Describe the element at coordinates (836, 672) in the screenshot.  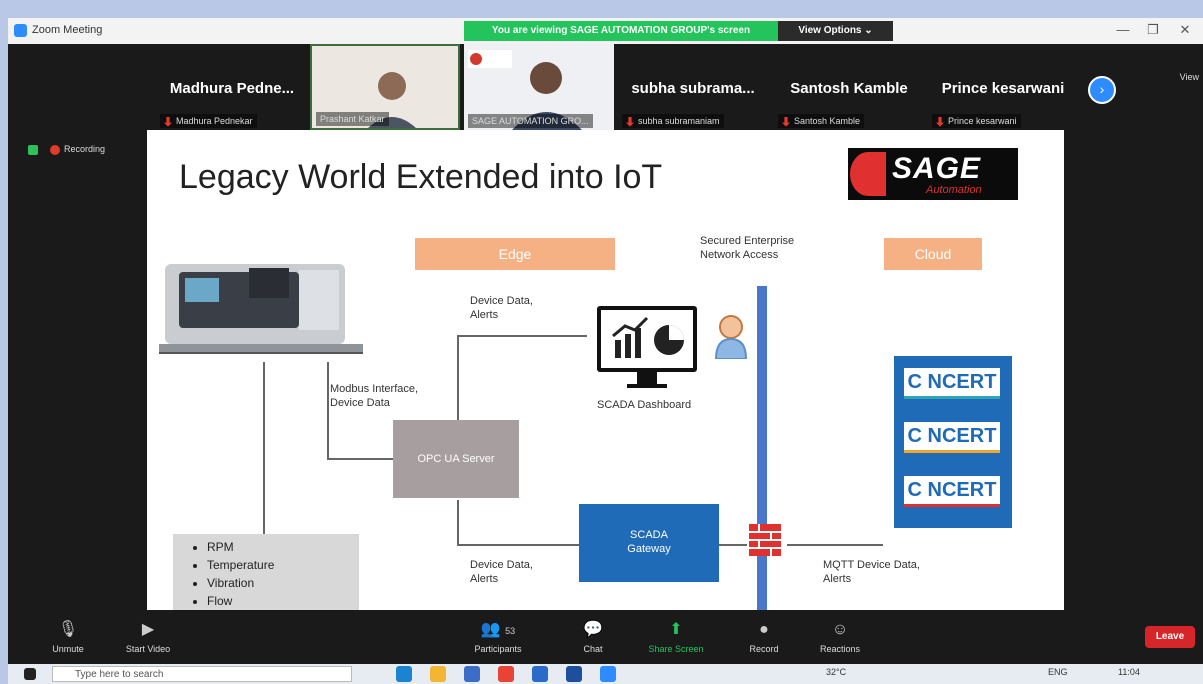
I see `weather-temp: 32°C` at that location.